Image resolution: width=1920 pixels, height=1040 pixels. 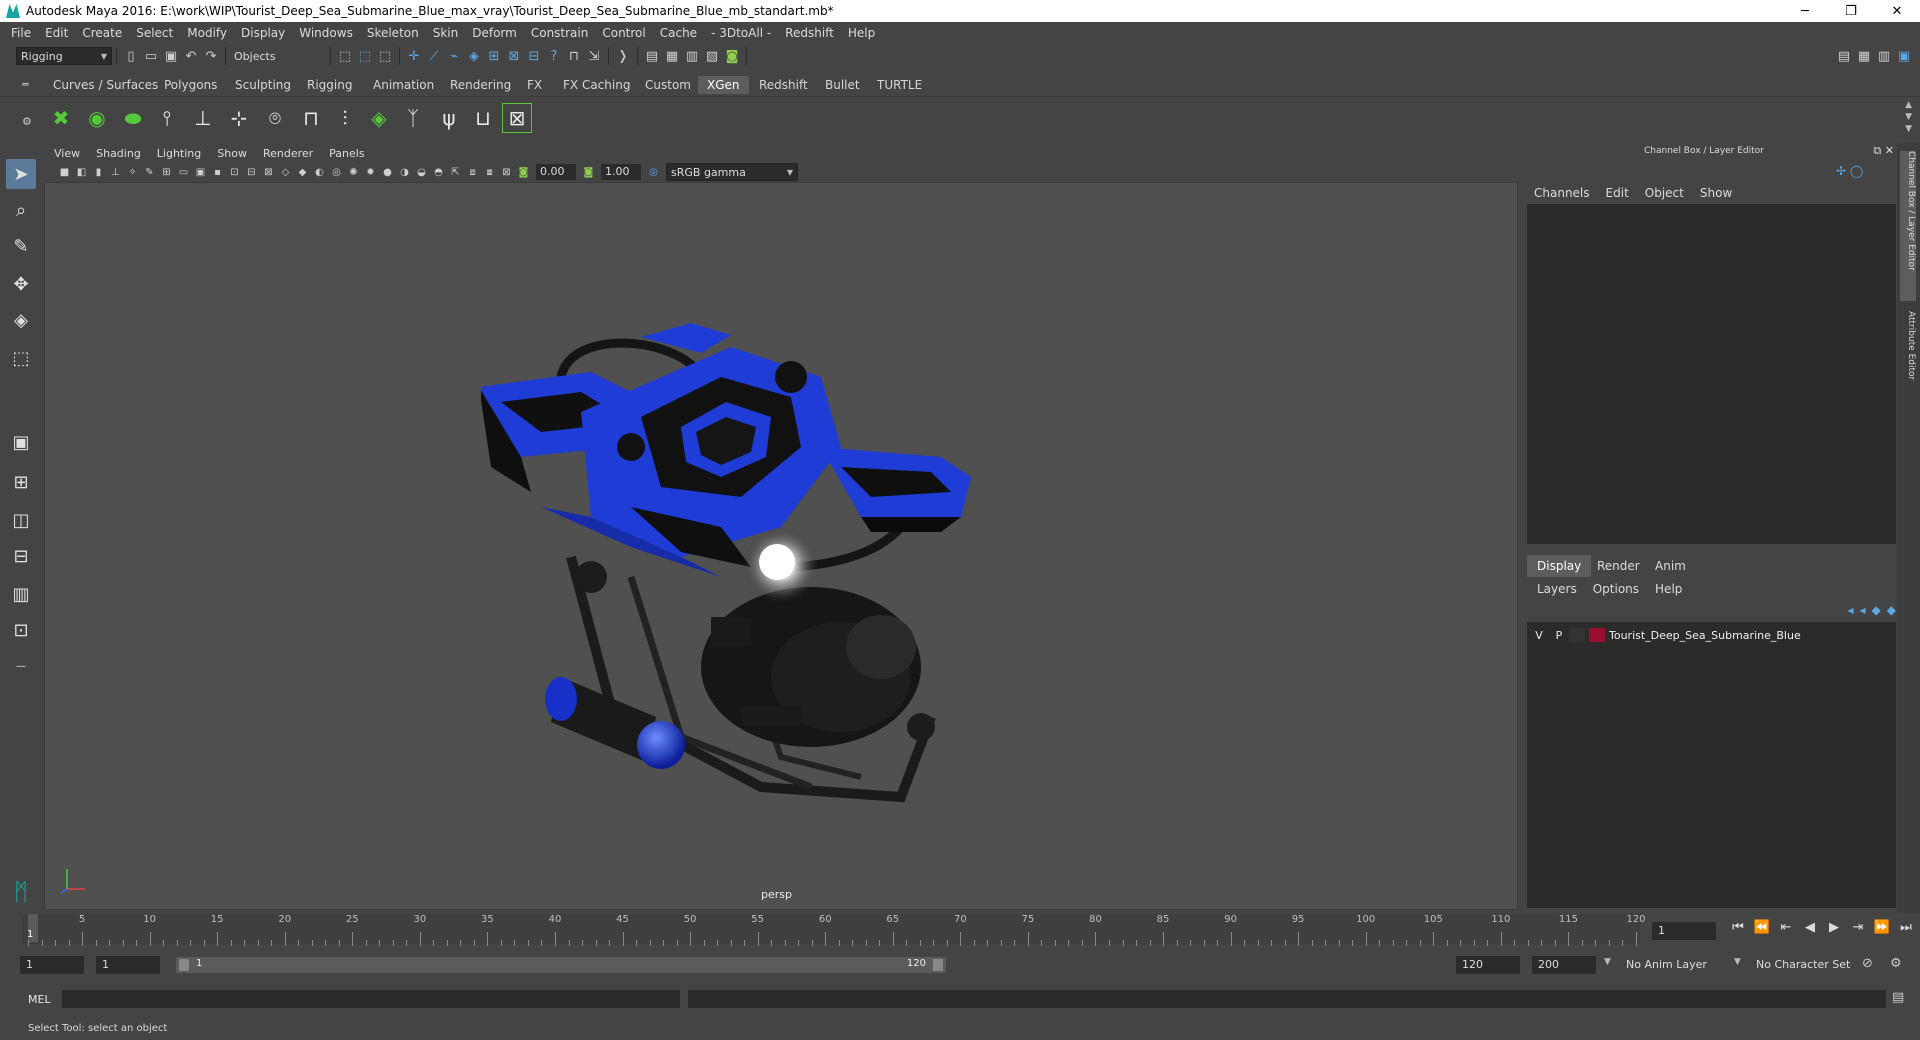 What do you see at coordinates (64, 172) in the screenshot?
I see `camera-select-icon: ■` at bounding box center [64, 172].